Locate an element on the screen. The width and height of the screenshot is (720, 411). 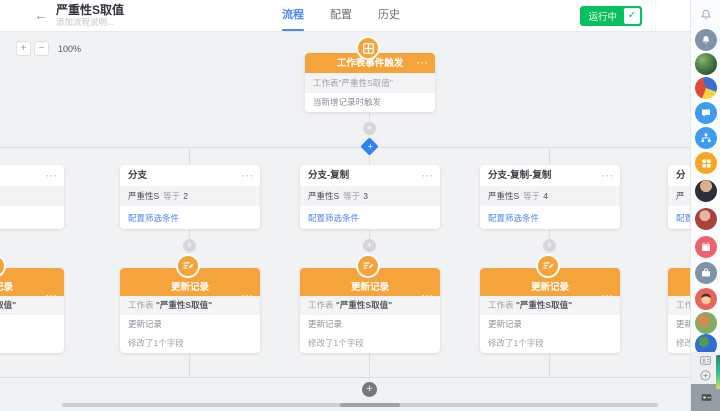
run-status-label: 运行中 is located at coordinates (602, 17).